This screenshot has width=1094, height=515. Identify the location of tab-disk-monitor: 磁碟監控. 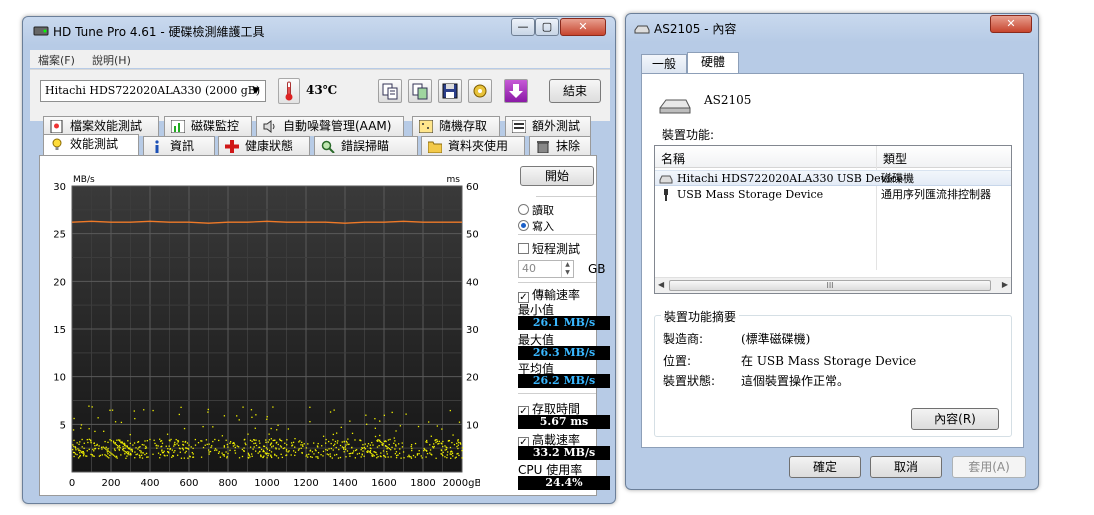
(208, 126).